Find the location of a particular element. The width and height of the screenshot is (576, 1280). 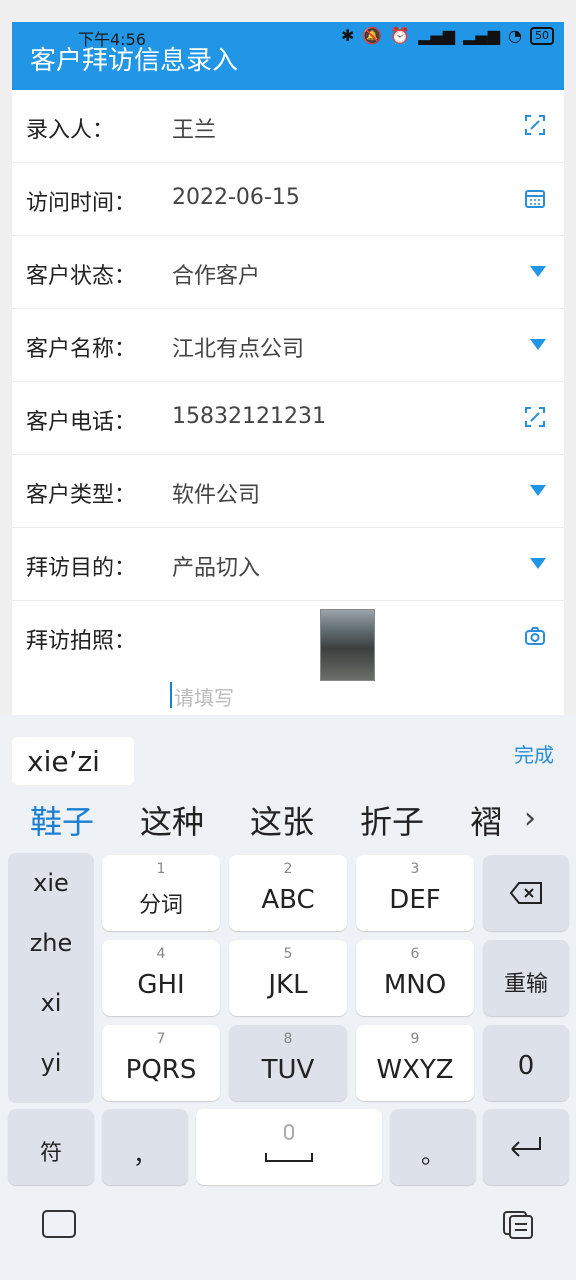

key-label: 重输 is located at coordinates (525, 984).